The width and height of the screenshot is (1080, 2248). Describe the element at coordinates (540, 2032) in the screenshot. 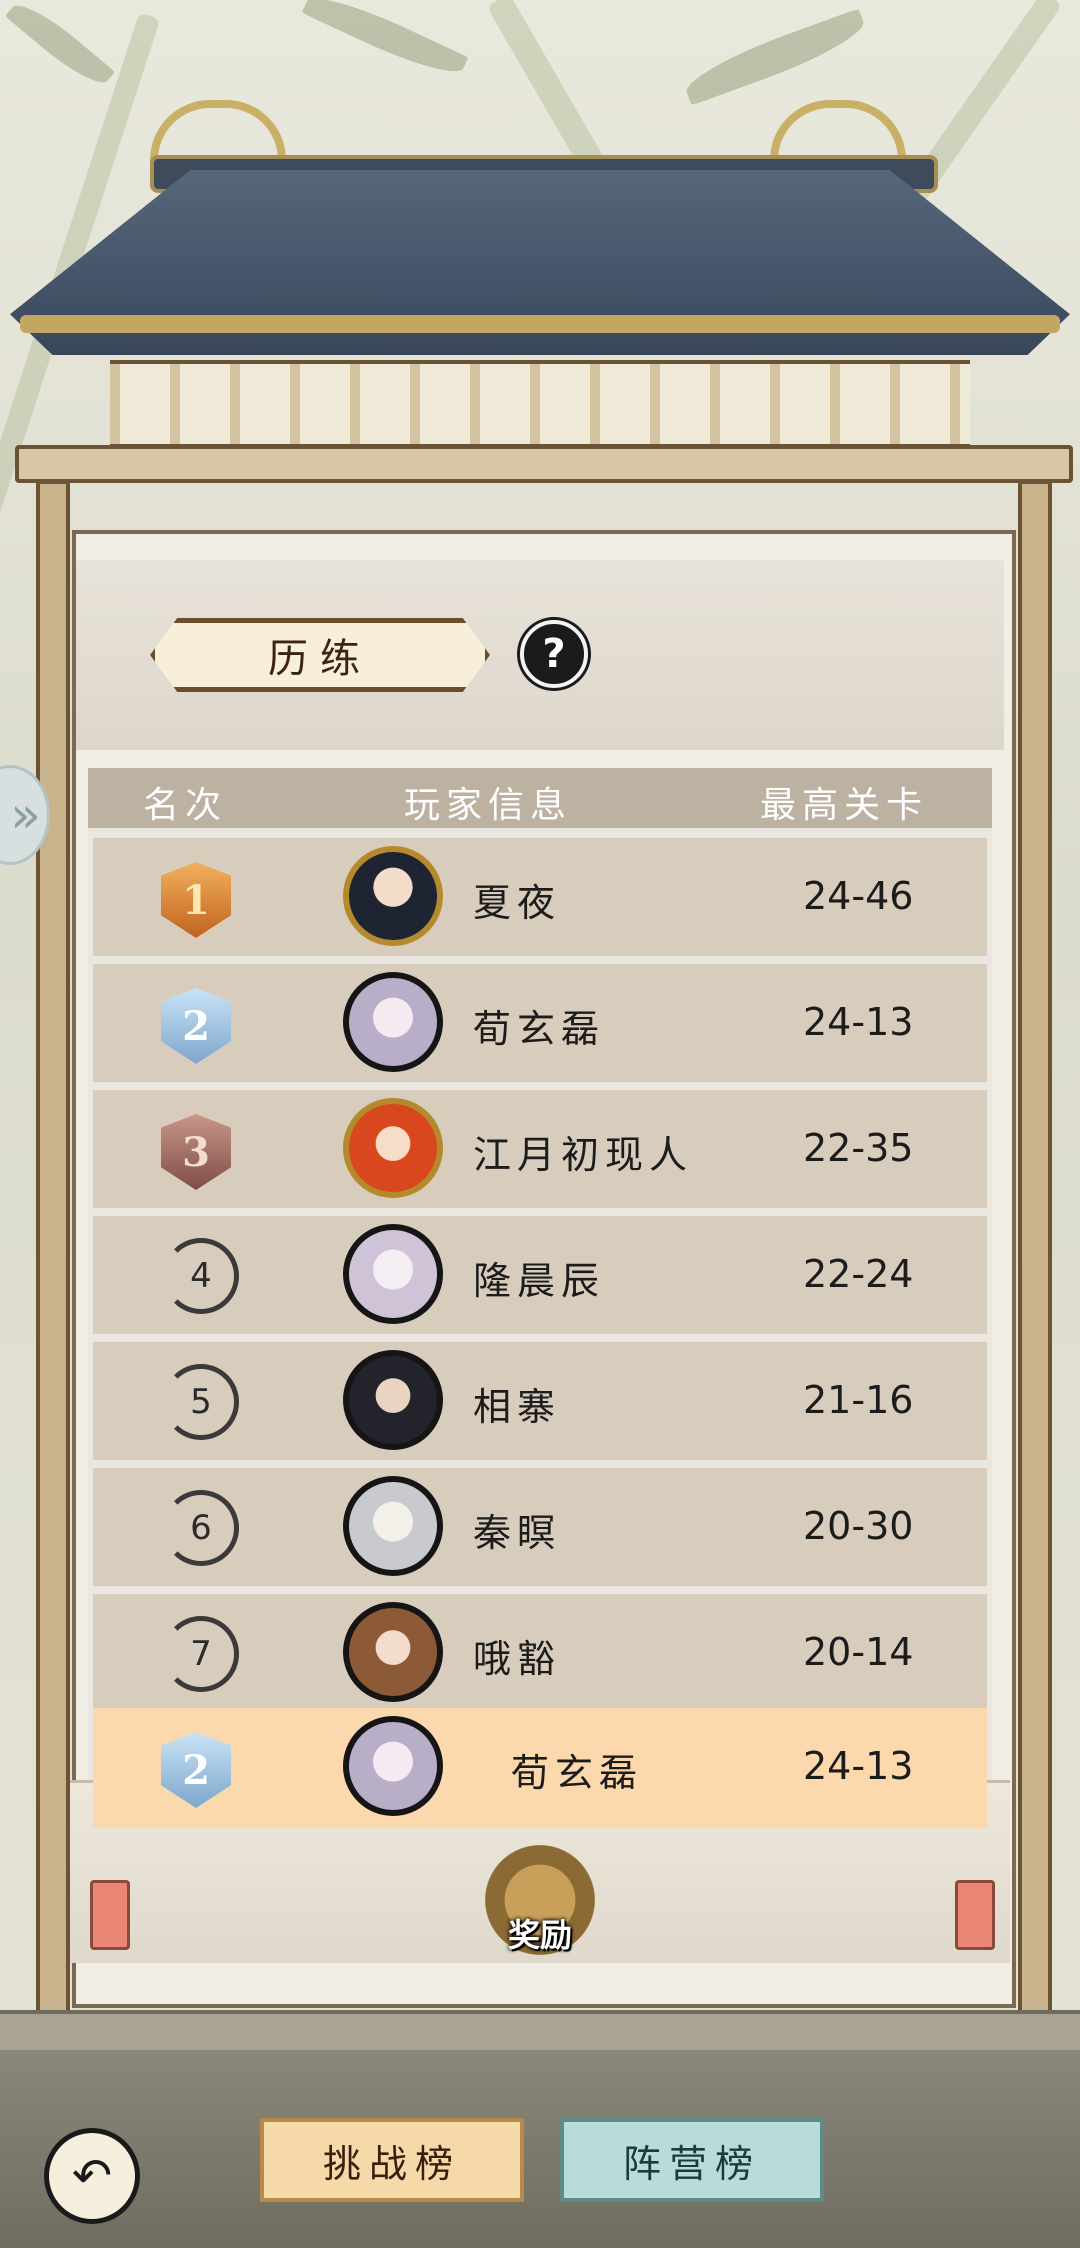

I see `pavilion-base` at that location.